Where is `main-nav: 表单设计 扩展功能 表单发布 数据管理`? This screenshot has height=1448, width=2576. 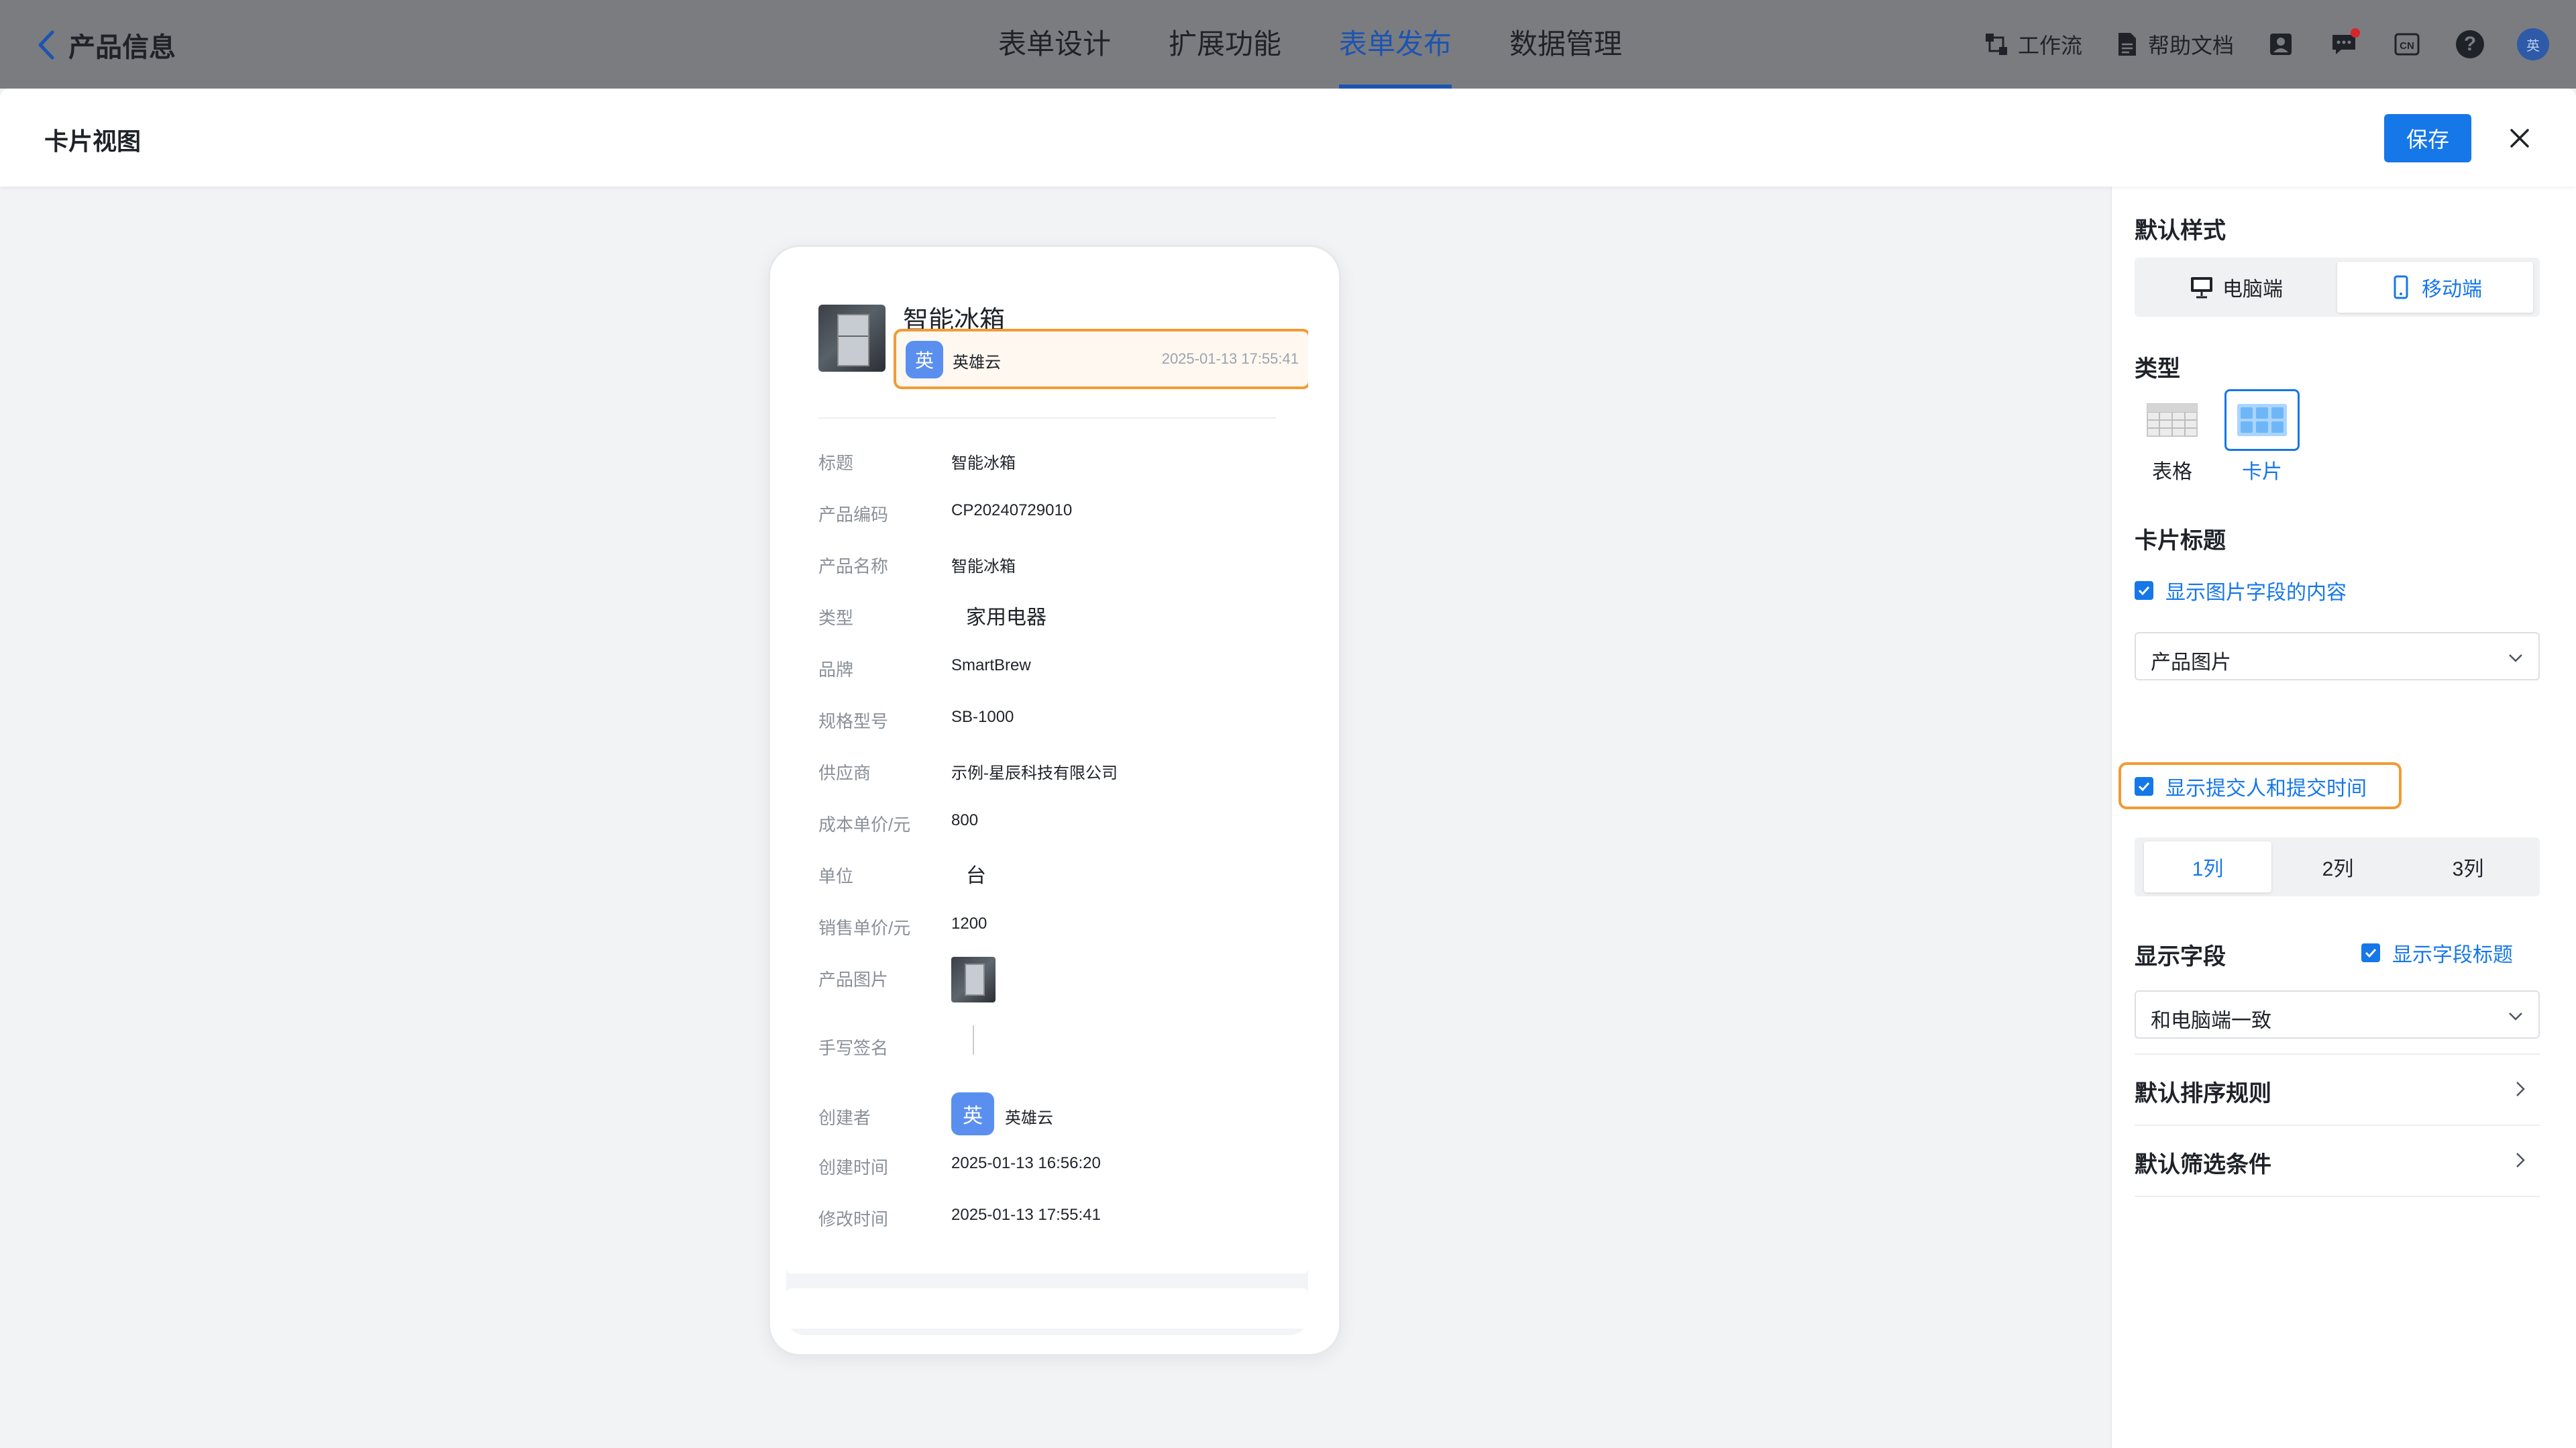
main-nav: 表单设计 扩展功能 表单发布 数据管理 is located at coordinates (1310, 44).